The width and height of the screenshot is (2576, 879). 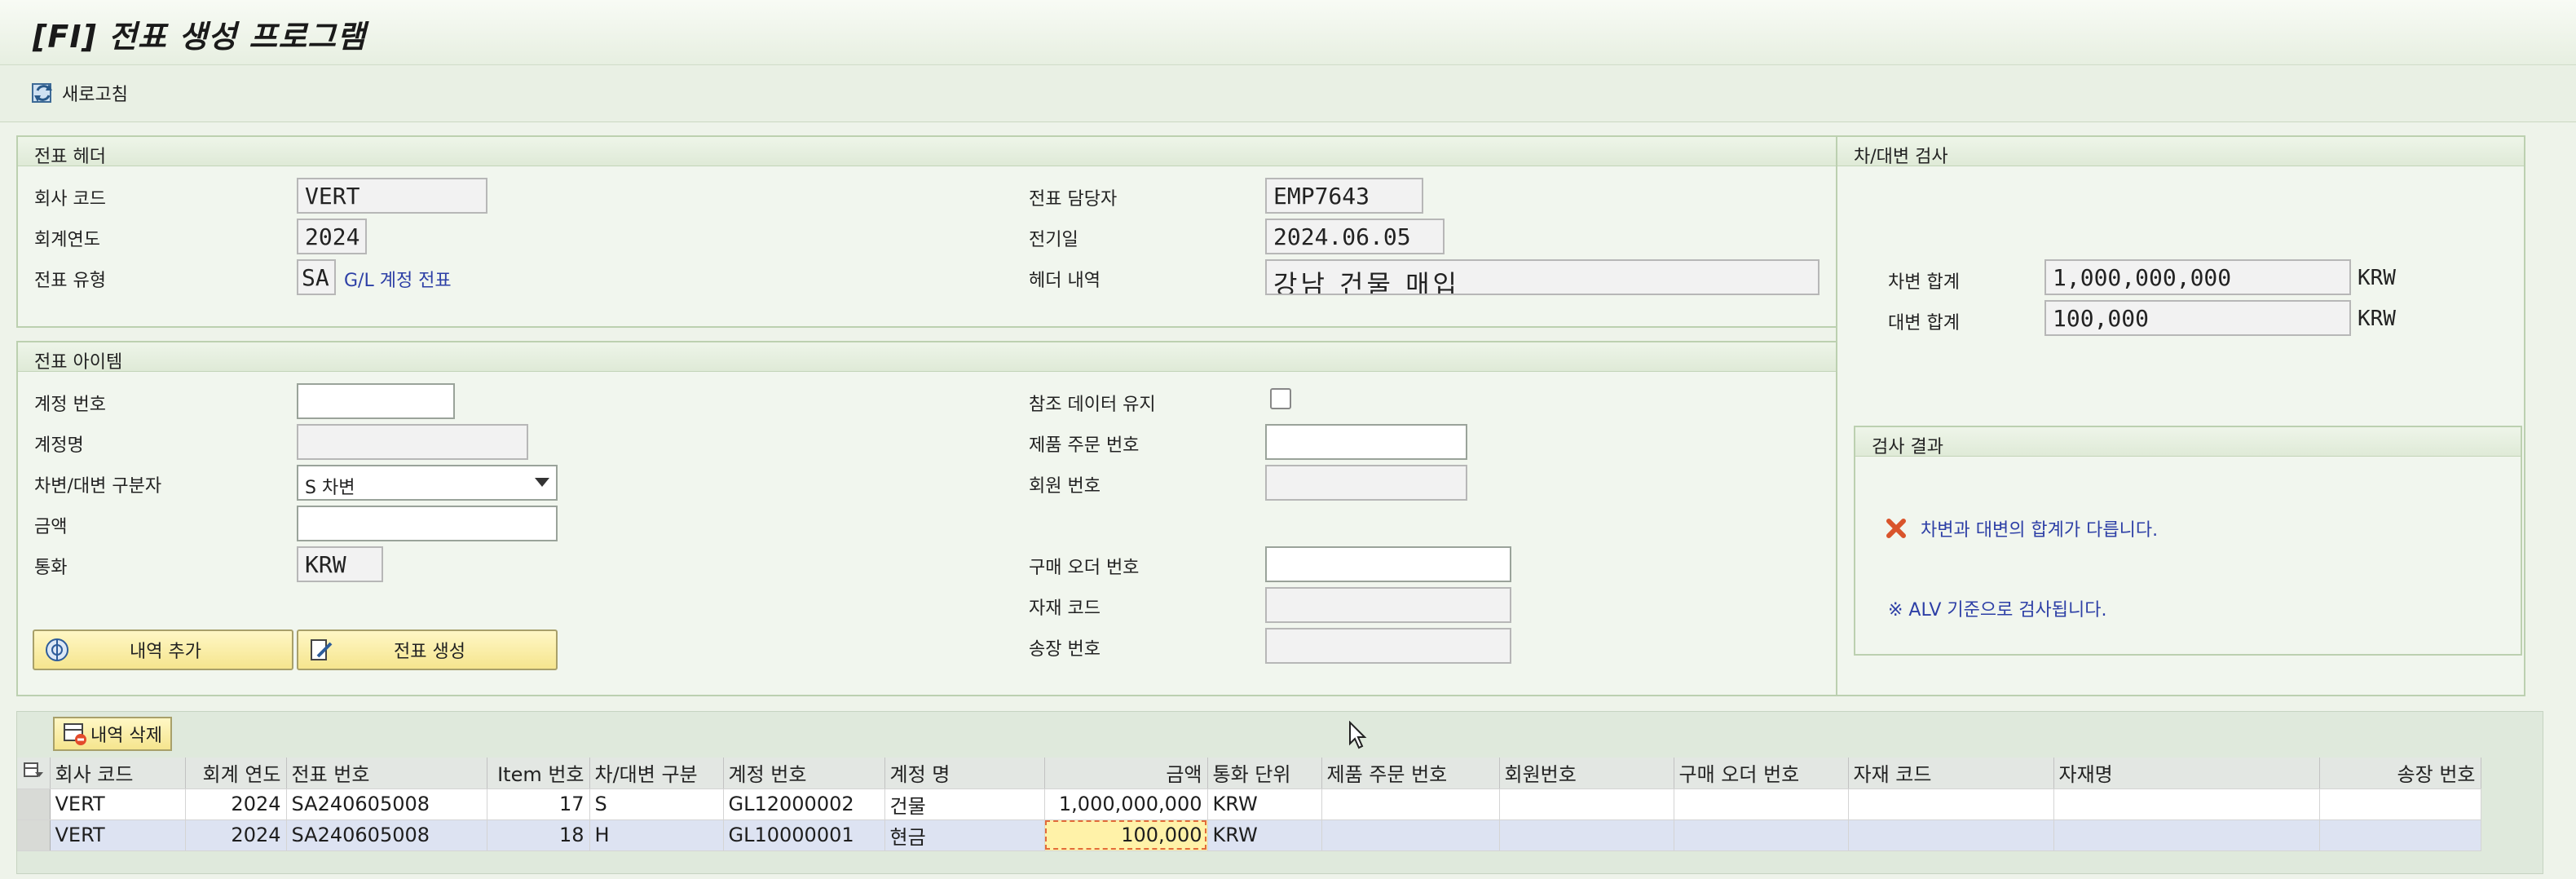 What do you see at coordinates (1126, 835) in the screenshot?
I see `cell-amount-editing: 100,000` at bounding box center [1126, 835].